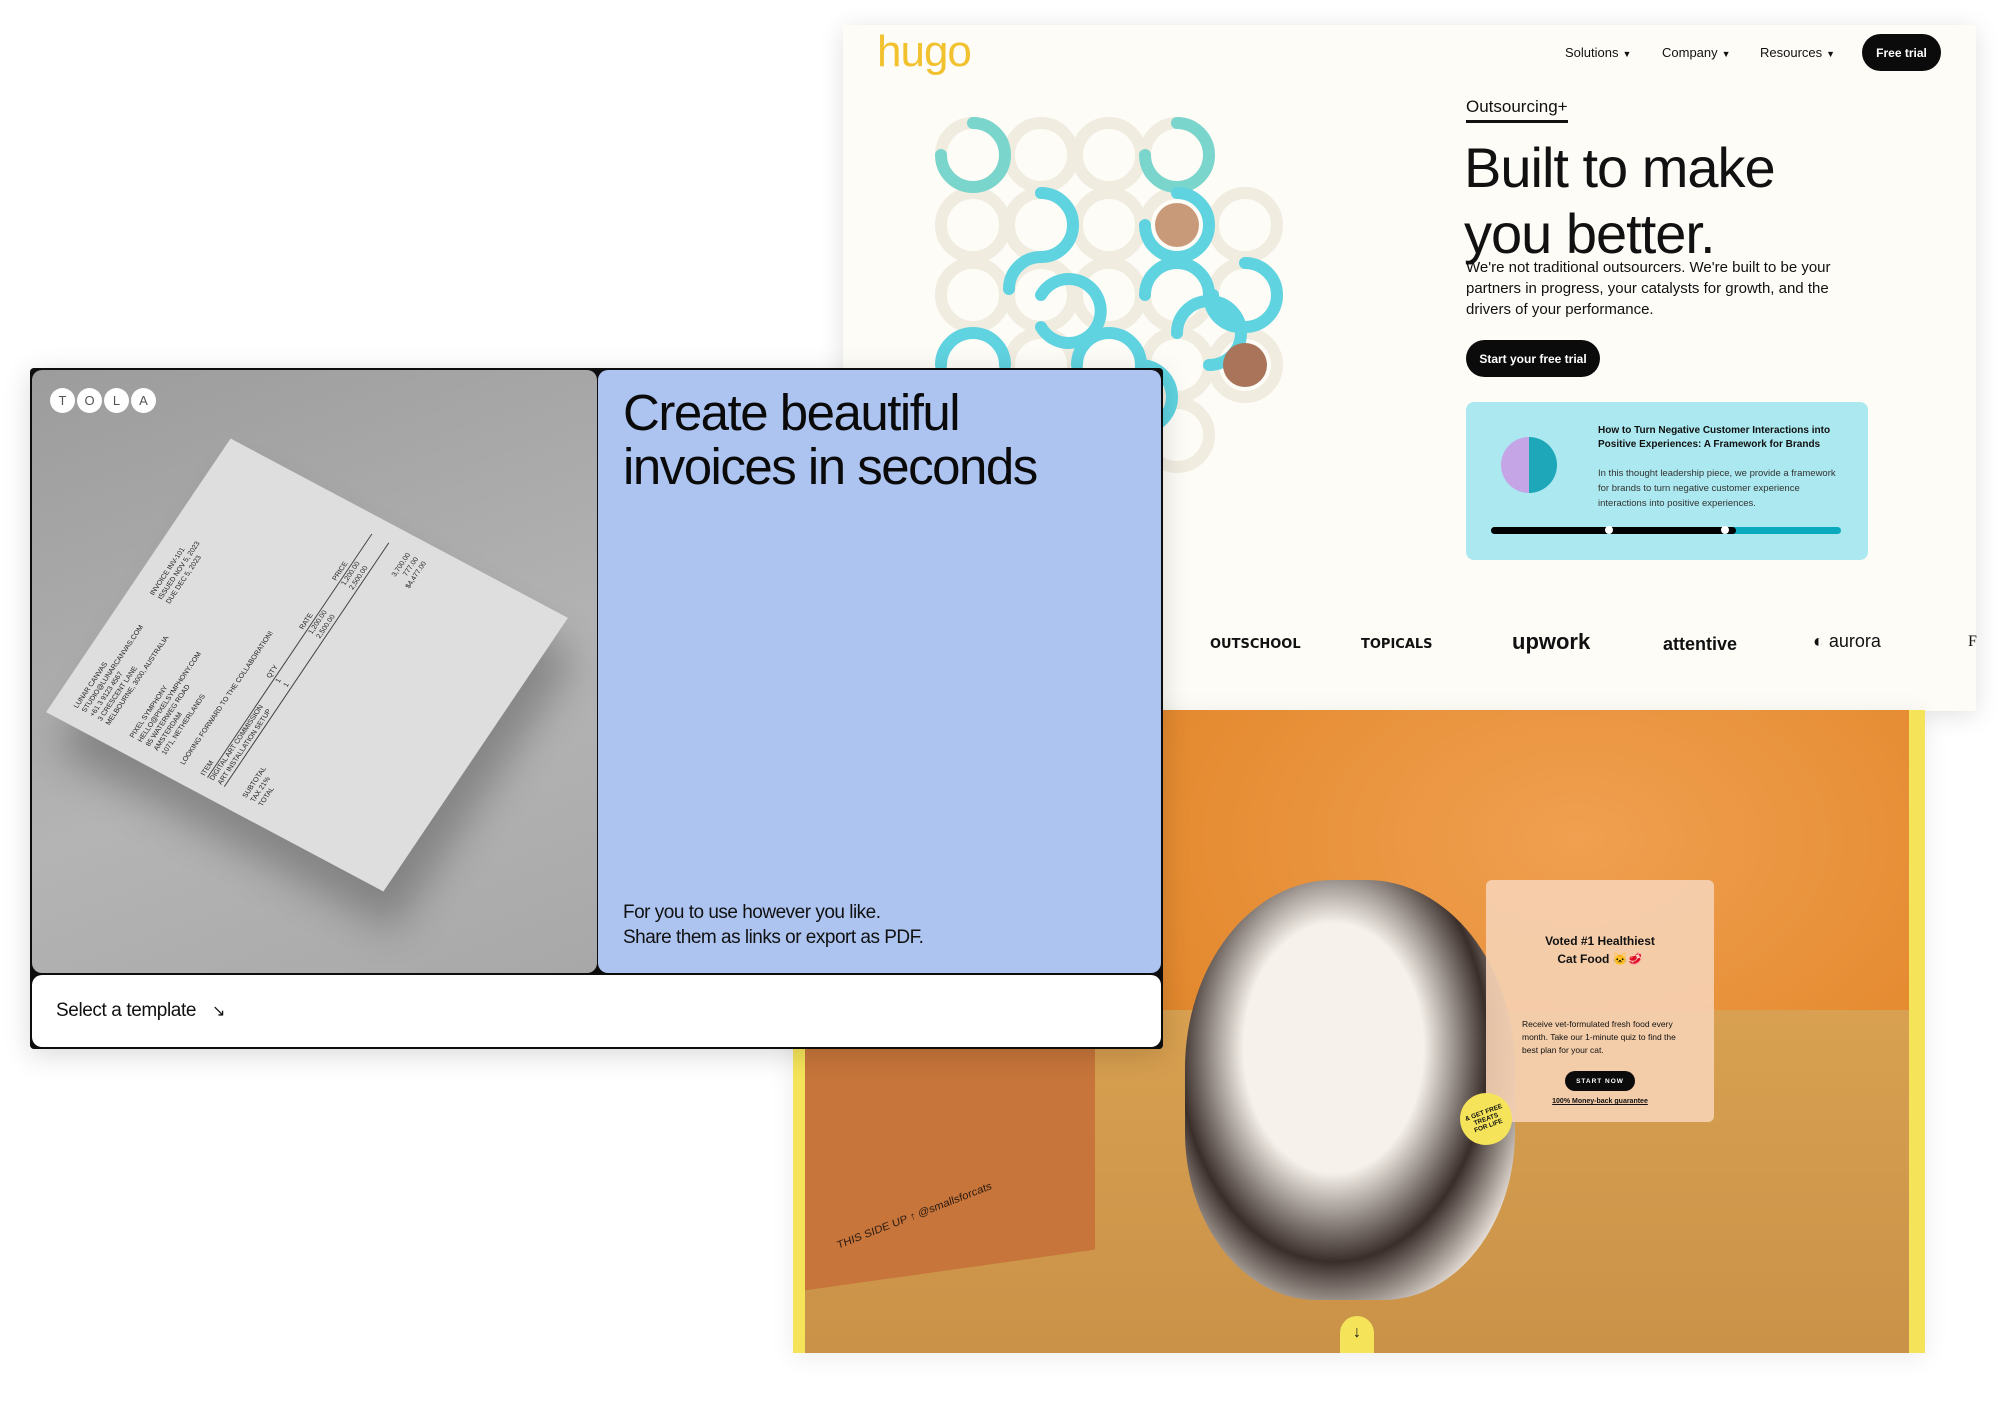 This screenshot has width=2000, height=1417. Describe the element at coordinates (1600, 1101) in the screenshot. I see `guarantee-link: 100% Money-back guarantee` at that location.